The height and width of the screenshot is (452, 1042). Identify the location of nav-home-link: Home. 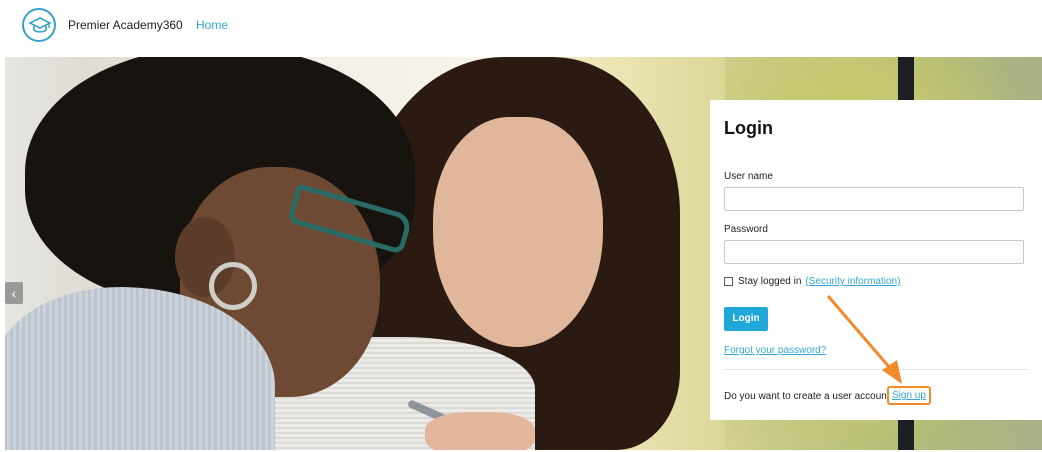
(212, 25).